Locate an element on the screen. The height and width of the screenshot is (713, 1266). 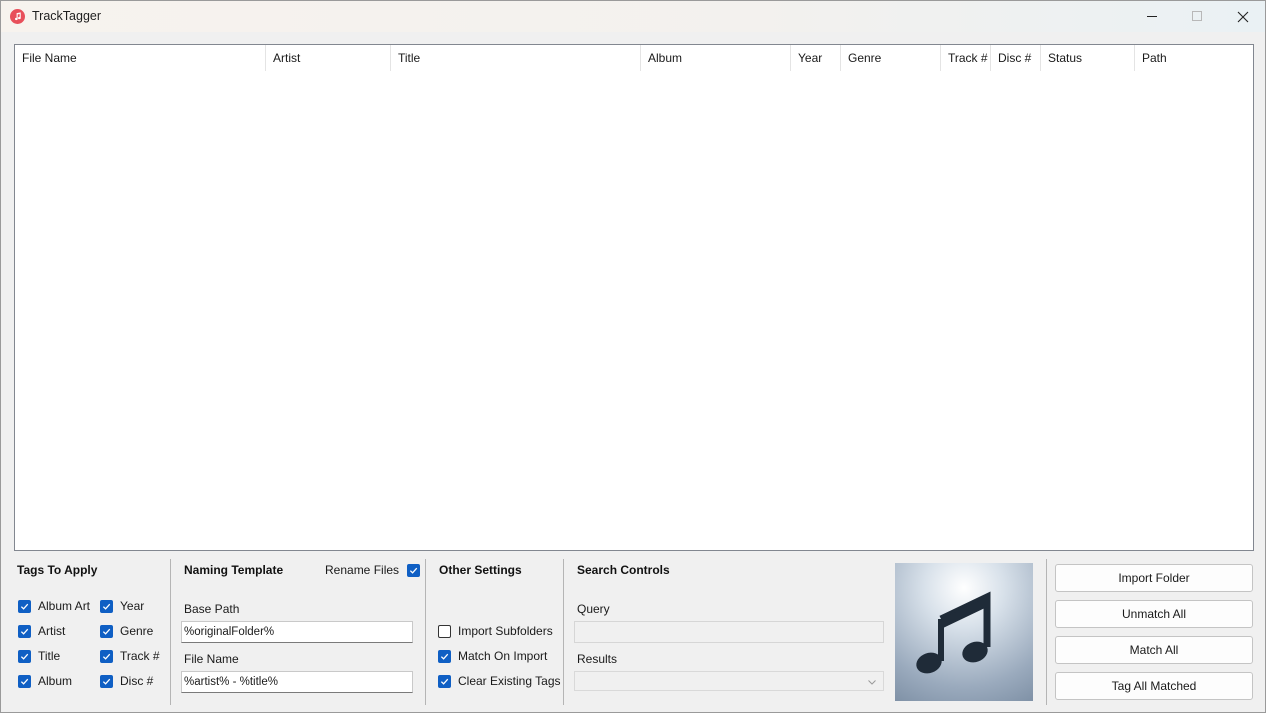
checkbox-label: Clear Existing Tags is located at coordinates (509, 681).